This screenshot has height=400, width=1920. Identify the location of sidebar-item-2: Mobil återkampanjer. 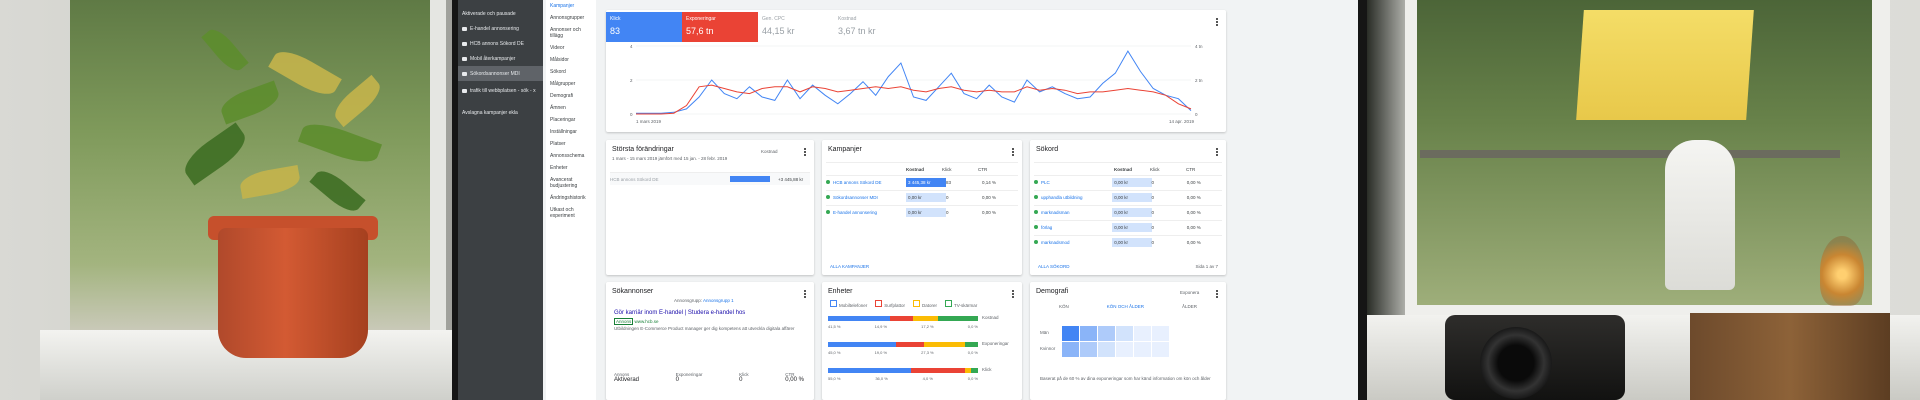
(500, 58).